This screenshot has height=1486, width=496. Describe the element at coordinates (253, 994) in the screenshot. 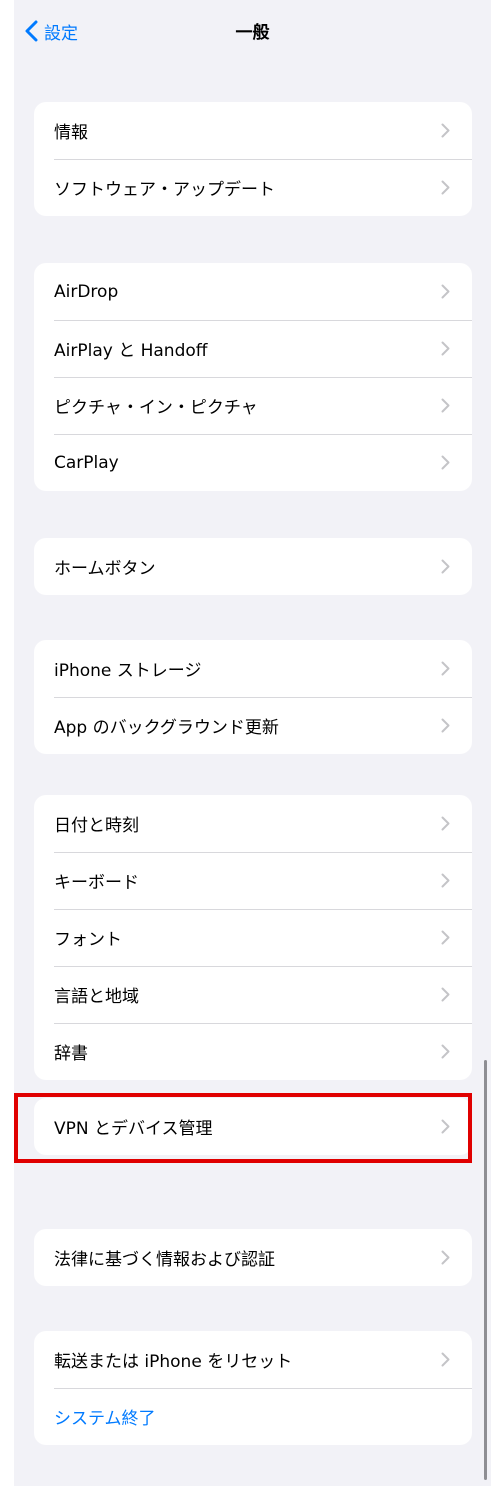

I see `row-language-region: 言語と地域` at that location.